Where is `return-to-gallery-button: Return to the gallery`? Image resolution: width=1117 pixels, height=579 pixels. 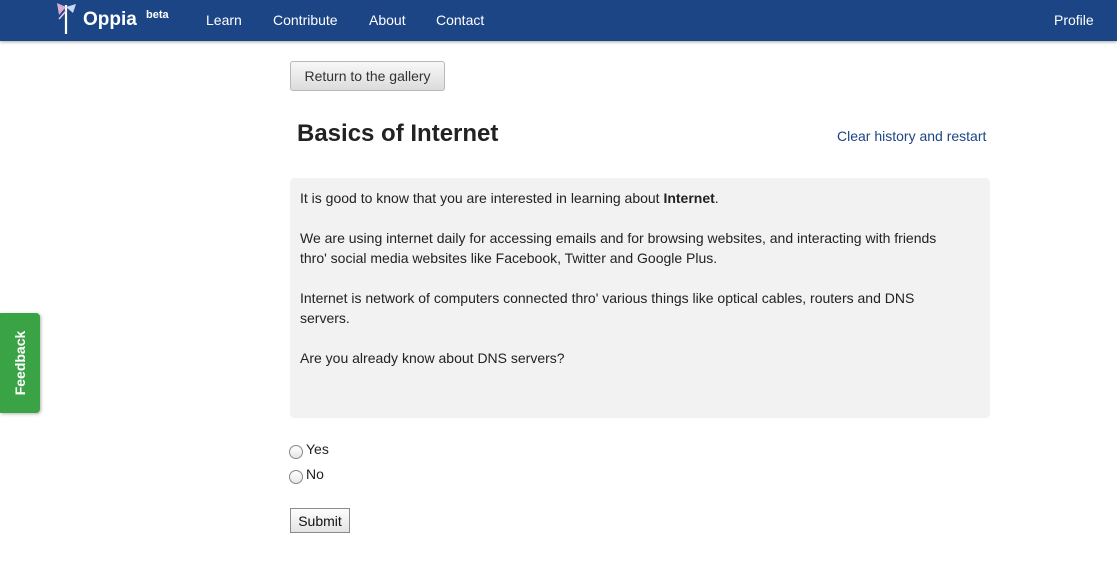 return-to-gallery-button: Return to the gallery is located at coordinates (367, 76).